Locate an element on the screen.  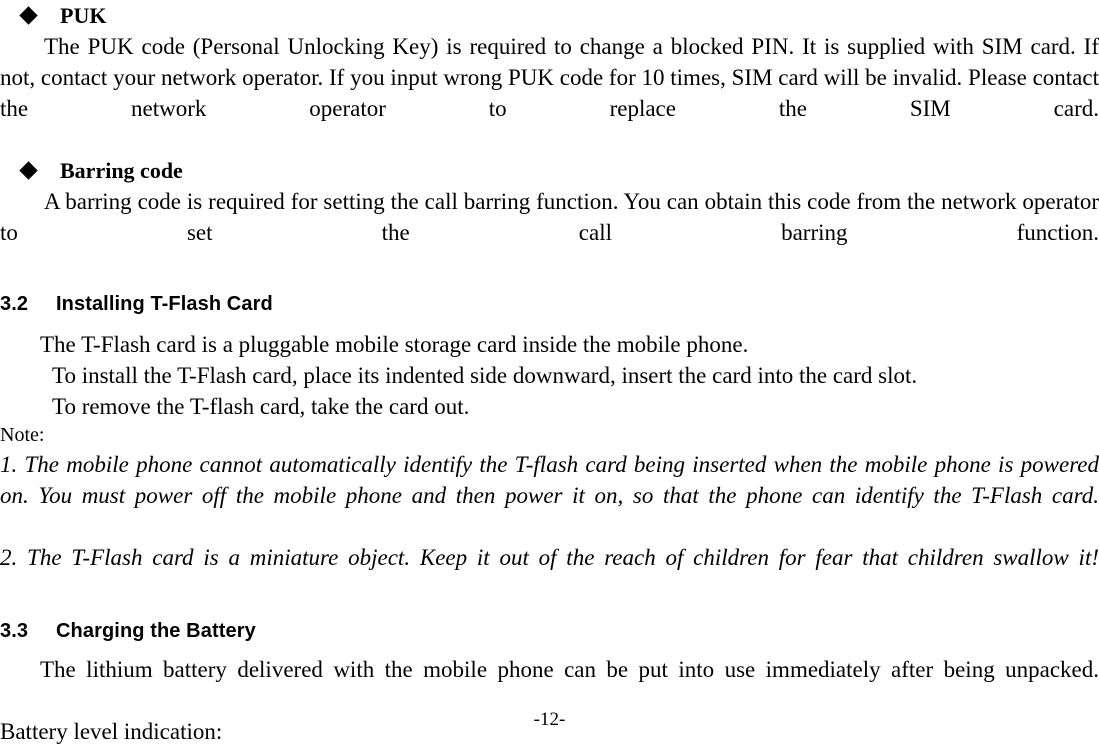
page-number: -12- is located at coordinates (549, 719).